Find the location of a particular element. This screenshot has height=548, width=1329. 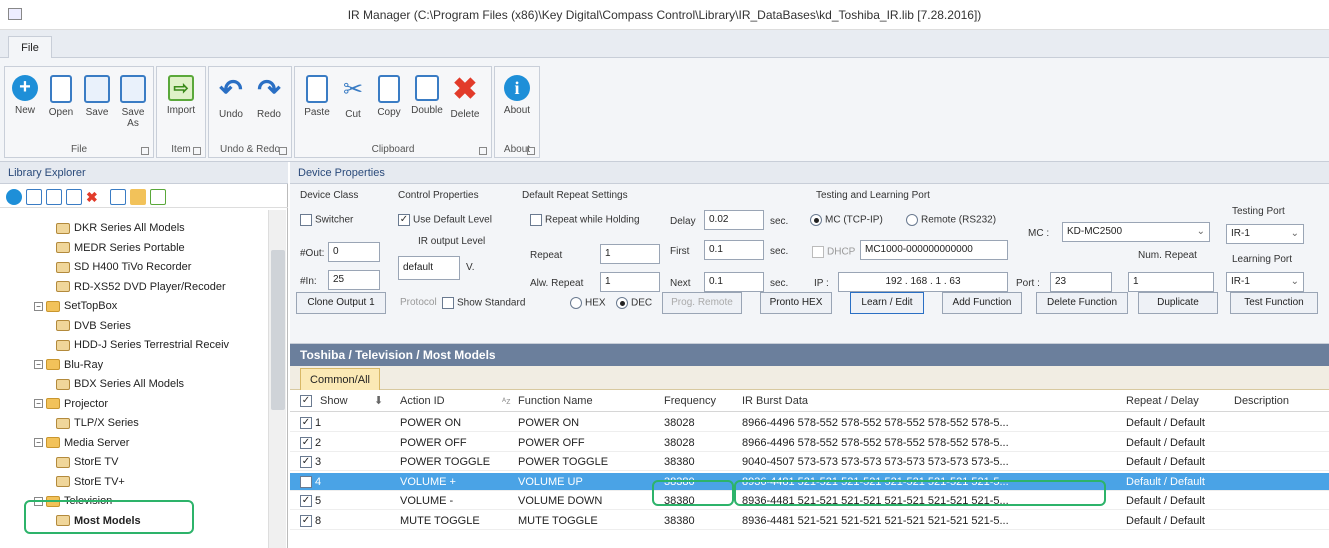

double-button: Double is located at coordinates (427, 105).